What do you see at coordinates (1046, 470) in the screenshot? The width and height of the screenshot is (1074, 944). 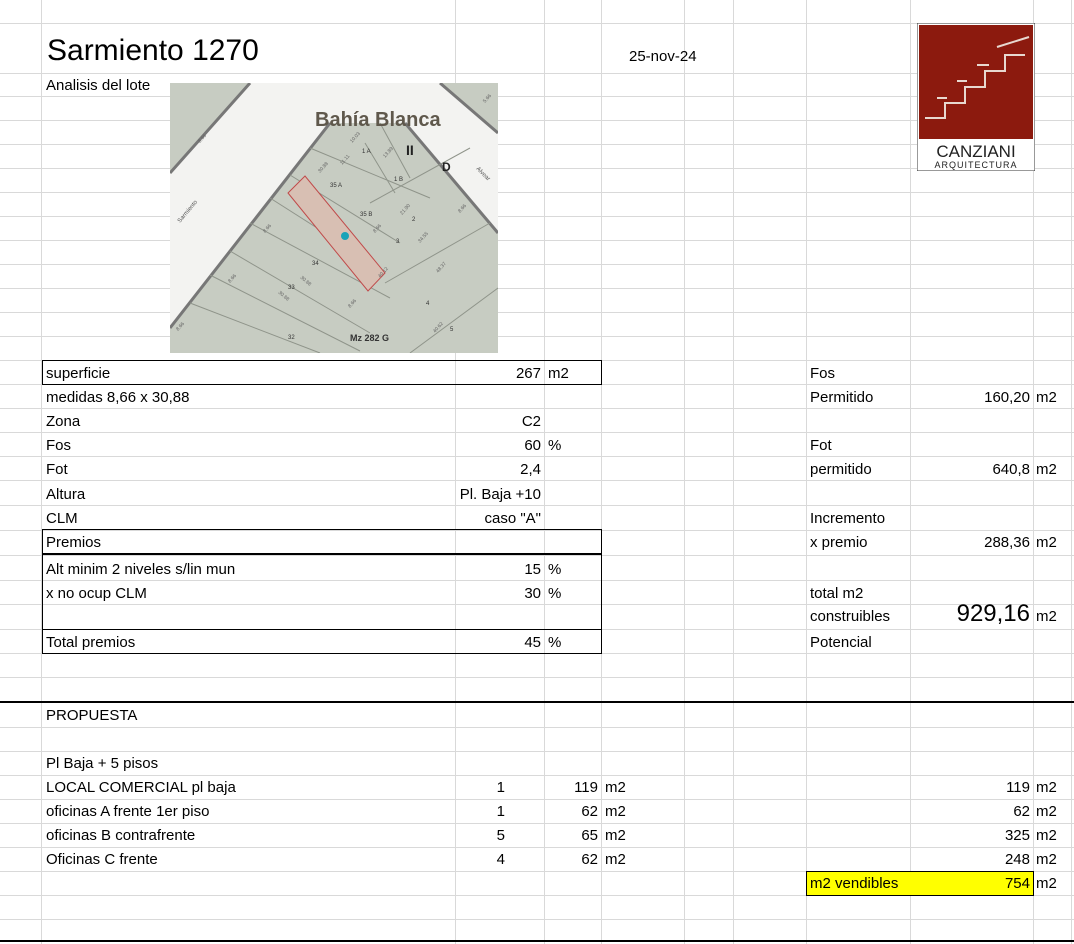 I see `calc-fot-permitido-unit: m2` at bounding box center [1046, 470].